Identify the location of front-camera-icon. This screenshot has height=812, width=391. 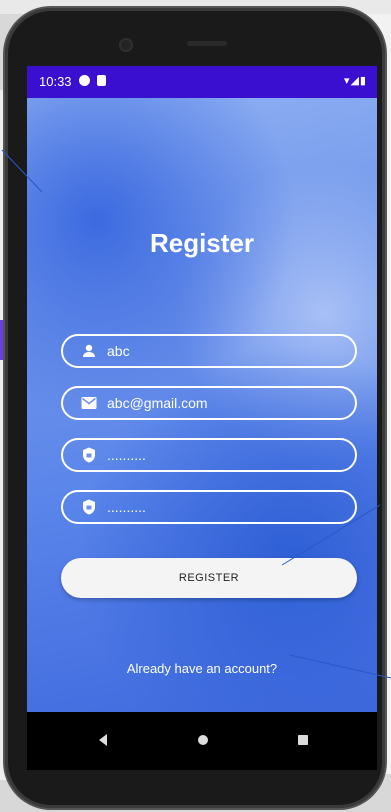
(126, 45).